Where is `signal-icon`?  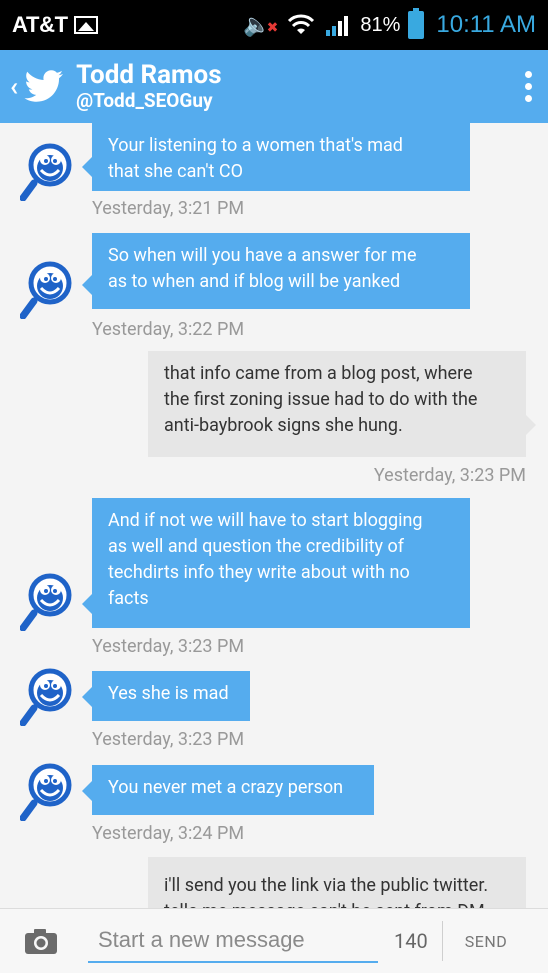
signal-icon is located at coordinates (337, 26).